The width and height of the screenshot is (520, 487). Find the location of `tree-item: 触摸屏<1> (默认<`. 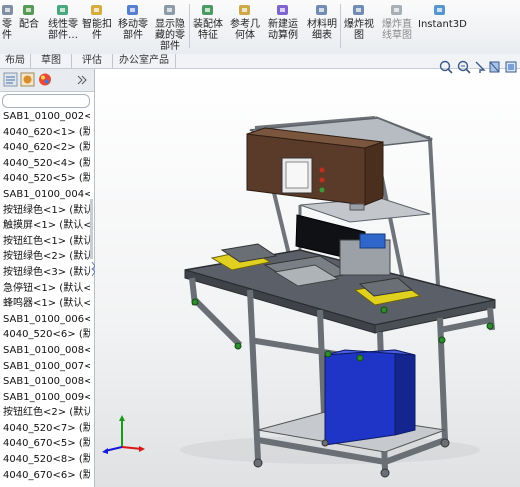

tree-item: 触摸屏<1> (默认< is located at coordinates (45, 226).